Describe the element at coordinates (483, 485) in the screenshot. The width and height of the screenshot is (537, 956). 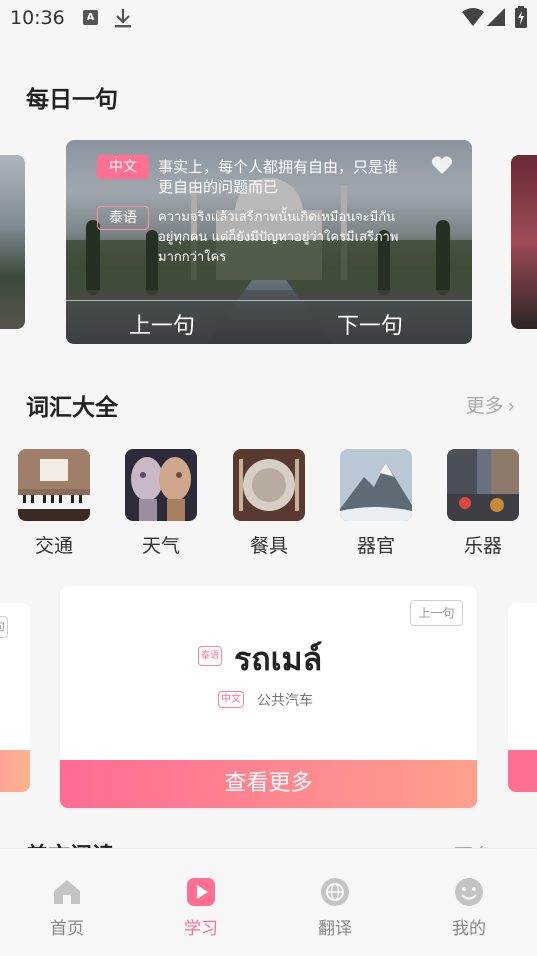
I see `street-thumbnail` at that location.